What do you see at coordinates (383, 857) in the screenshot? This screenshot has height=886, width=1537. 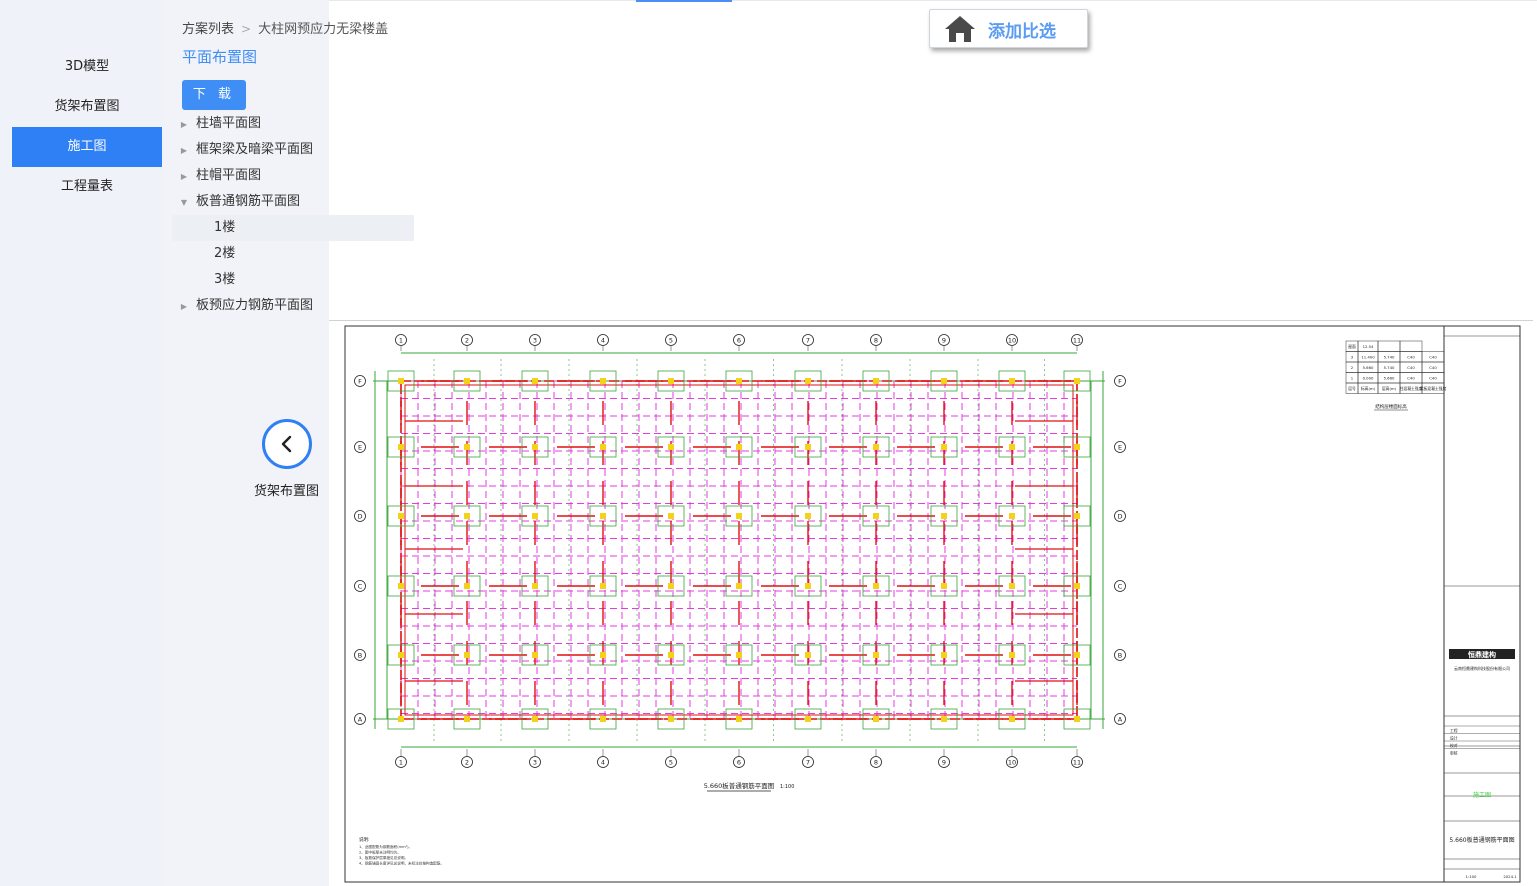 I see `note-line: 3、板筋保护层厚度见总说明。` at bounding box center [383, 857].